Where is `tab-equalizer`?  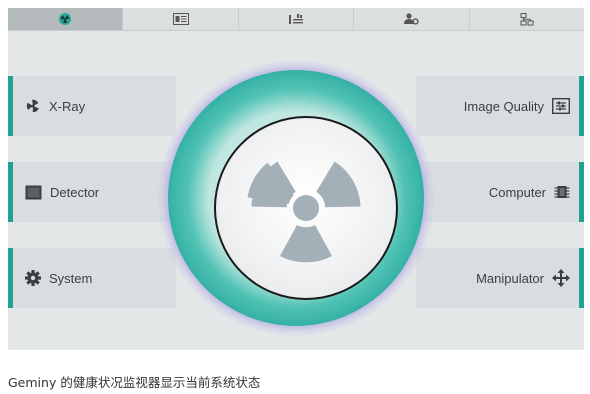 tab-equalizer is located at coordinates (297, 19).